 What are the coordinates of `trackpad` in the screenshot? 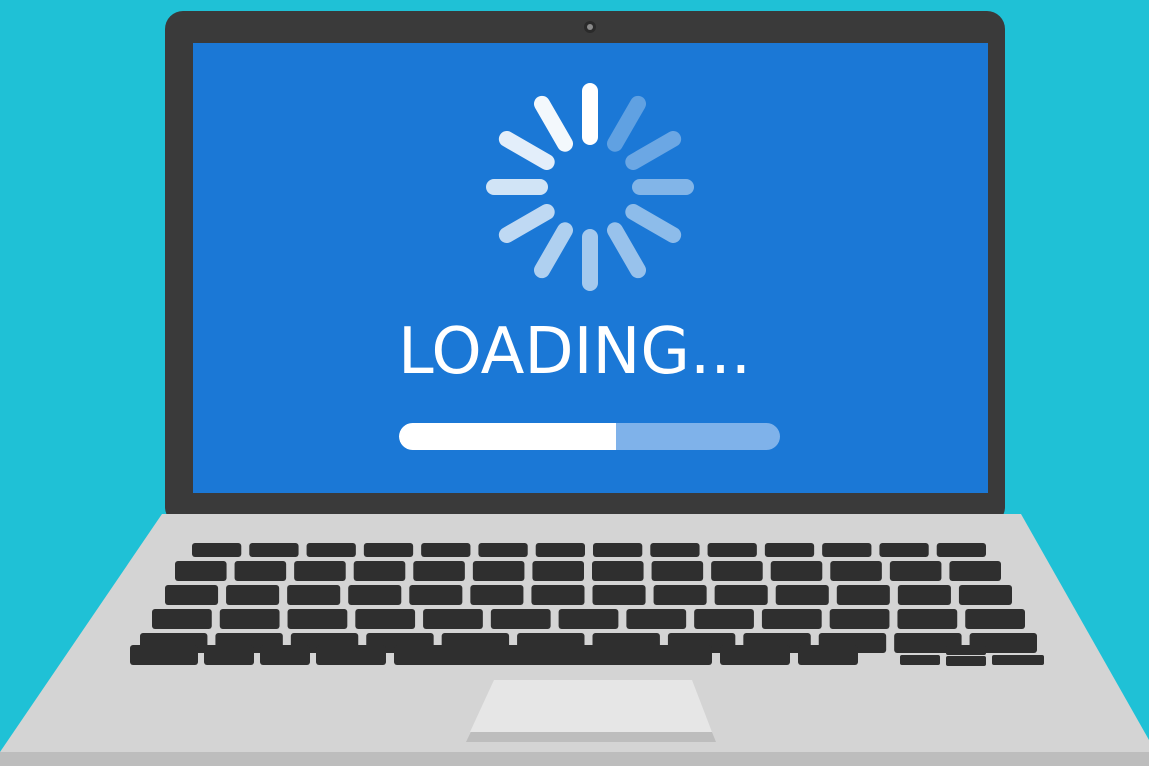 It's located at (591, 706).